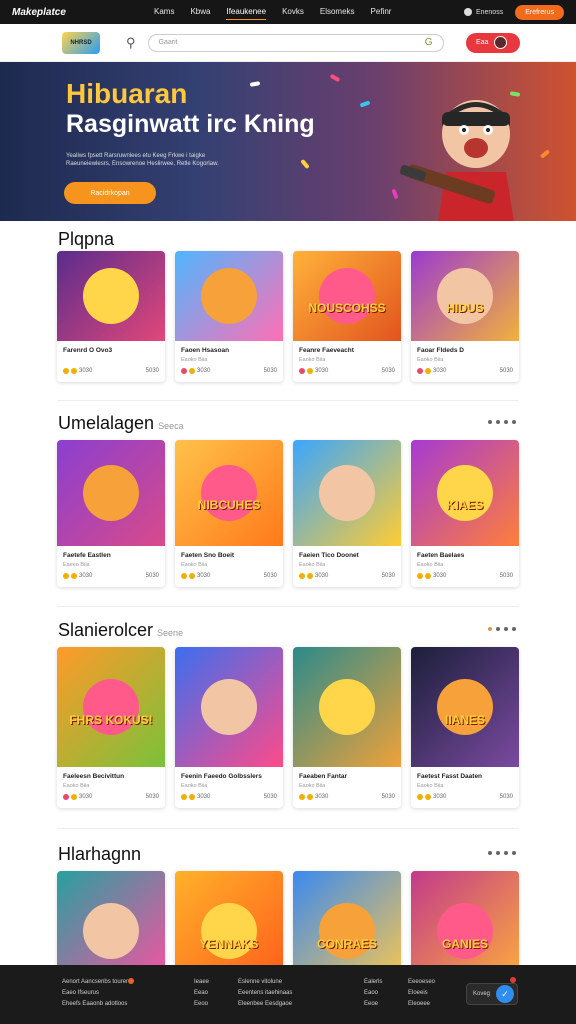 This screenshot has height=1024, width=576. Describe the element at coordinates (465, 552) in the screenshot. I see `card-title: Faeten Baelaes` at that location.